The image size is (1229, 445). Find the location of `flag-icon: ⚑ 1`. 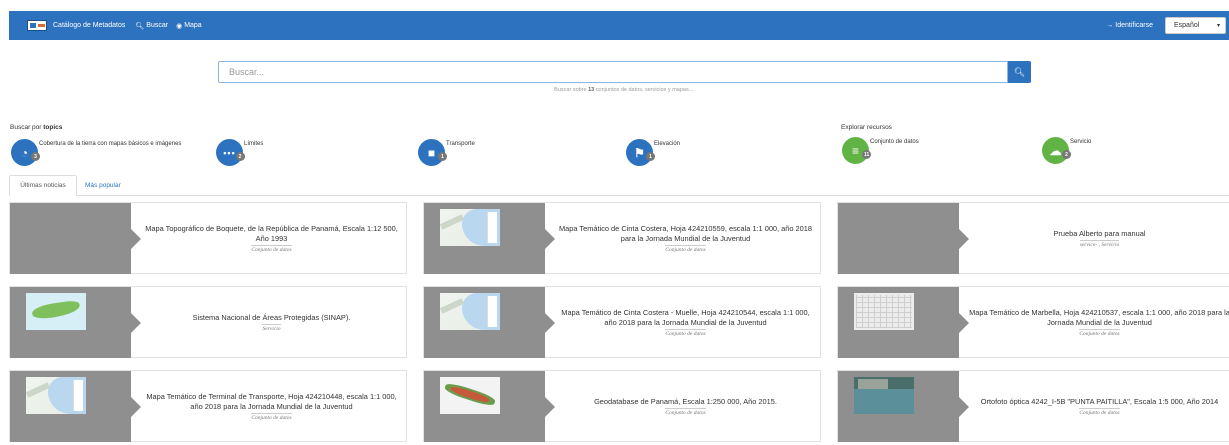

flag-icon: ⚑ 1 is located at coordinates (640, 152).